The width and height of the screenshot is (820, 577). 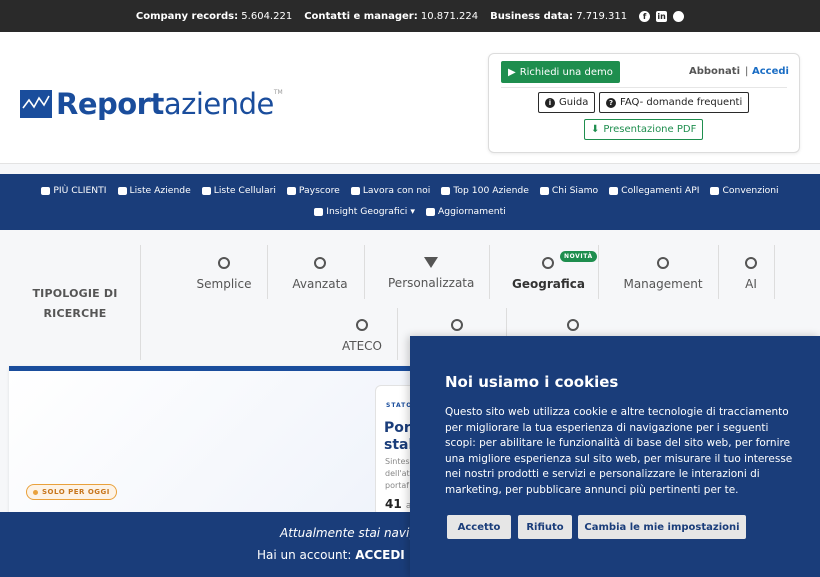 What do you see at coordinates (219, 104) in the screenshot?
I see `logo-text-light: aziende` at bounding box center [219, 104].